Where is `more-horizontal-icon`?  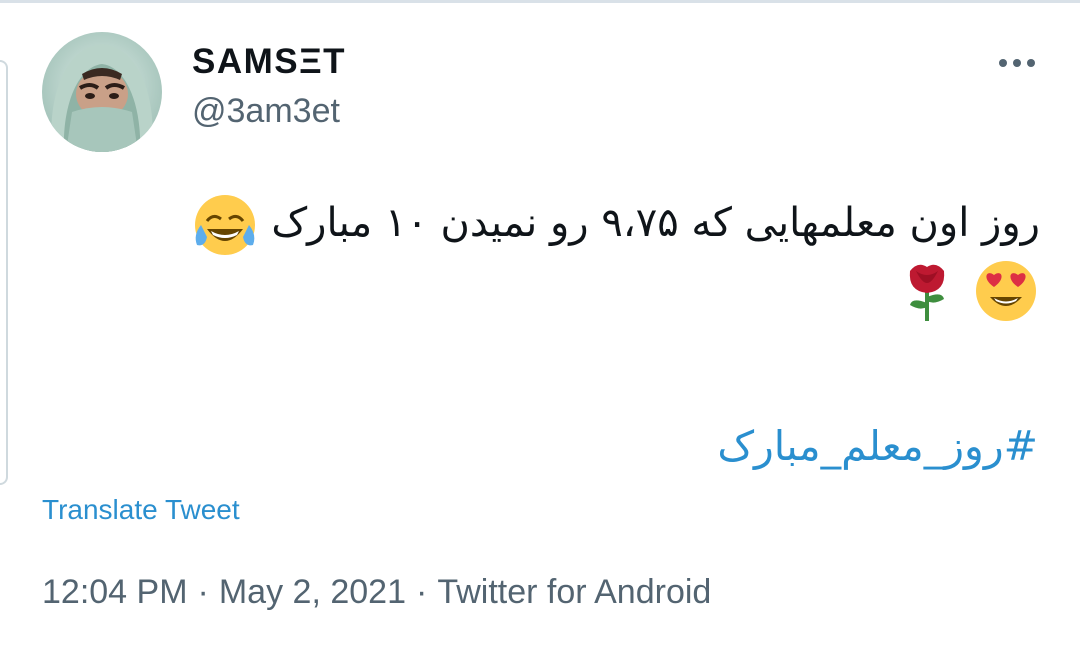
more-horizontal-icon is located at coordinates (1017, 63).